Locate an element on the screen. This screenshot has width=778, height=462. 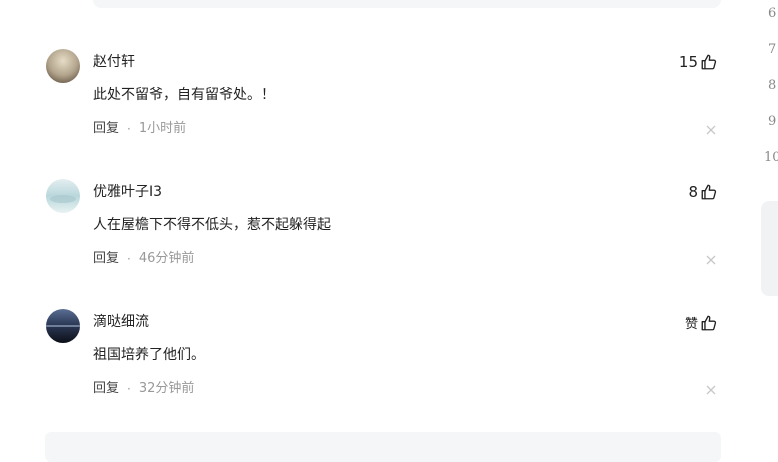
comment-username: 滴哒细流 is located at coordinates (121, 322).